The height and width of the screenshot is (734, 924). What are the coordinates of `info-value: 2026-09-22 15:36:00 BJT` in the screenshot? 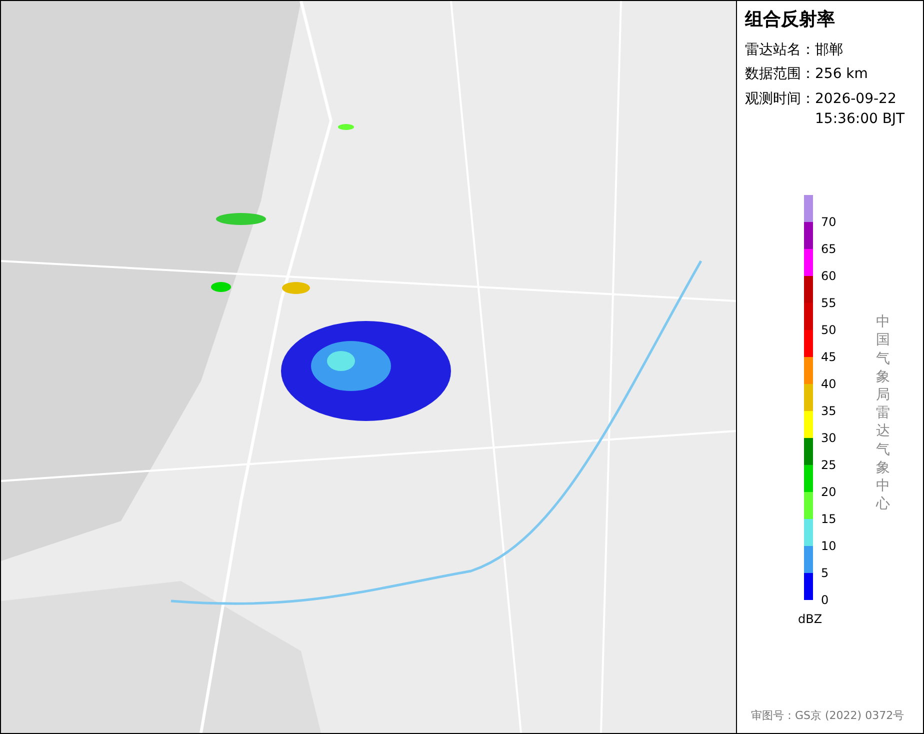 It's located at (860, 109).